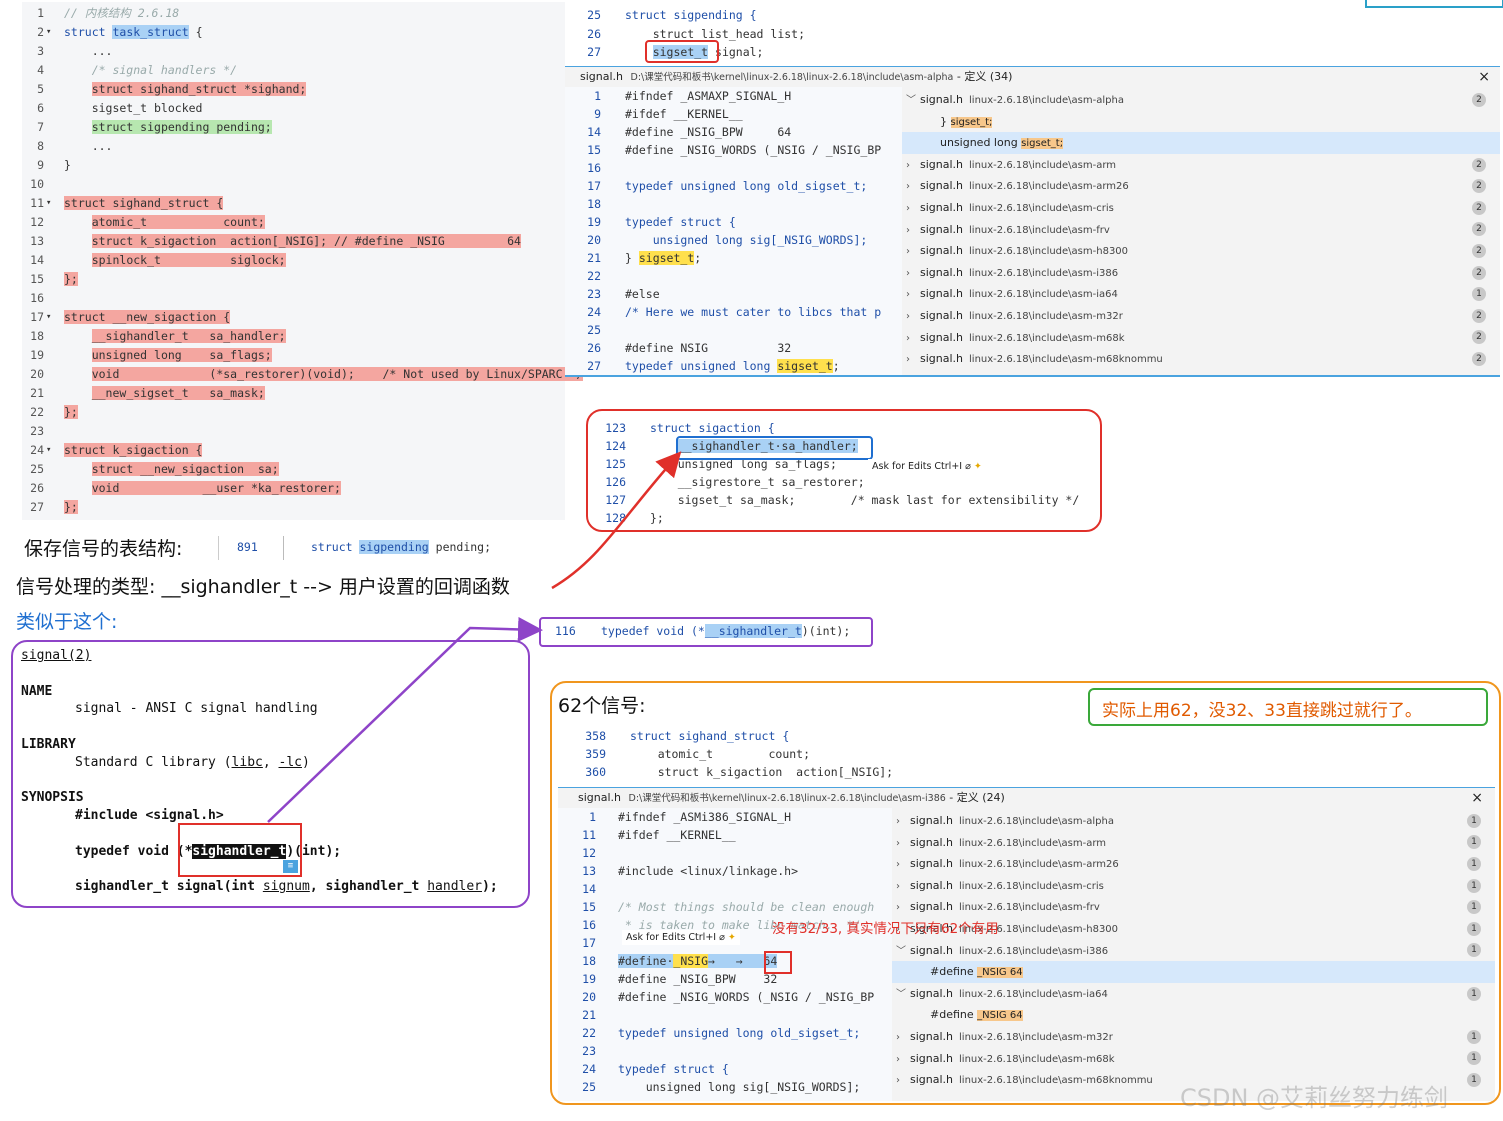 The image size is (1503, 1121). Describe the element at coordinates (306, 762) in the screenshot. I see `man-lib-end: )` at that location.